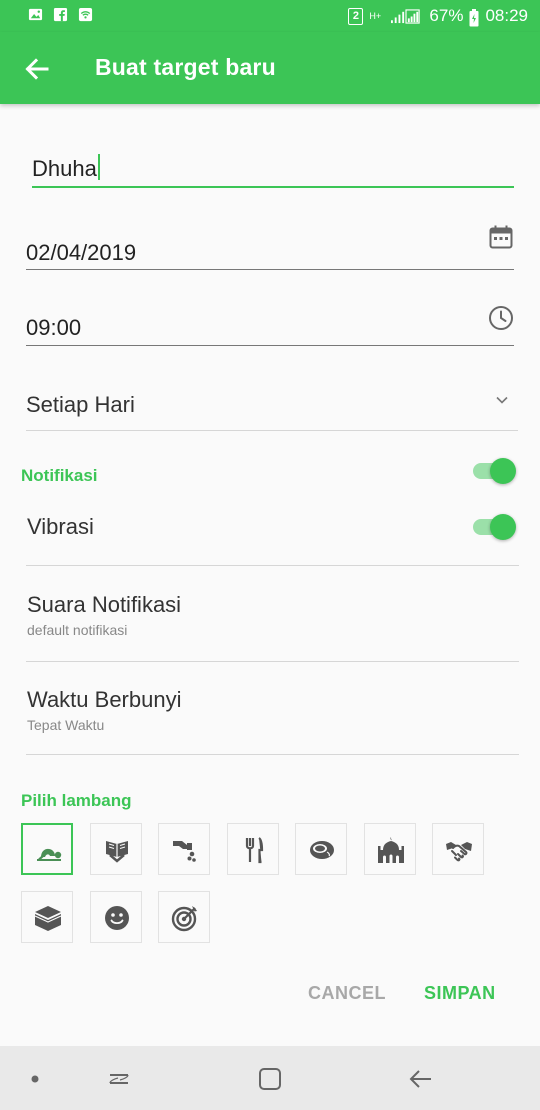 This screenshot has height=1110, width=540. Describe the element at coordinates (501, 237) in the screenshot. I see `calendar-icon` at that location.